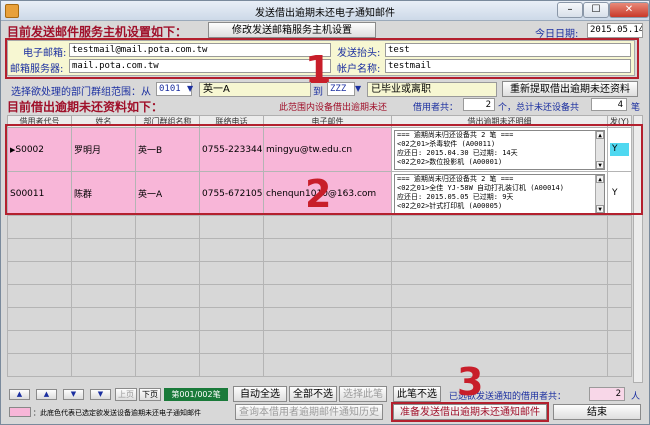 This screenshot has width=650, height=425. I want to click on range-label: 选择欲处理的部门群组范围：从, so click(81, 92).